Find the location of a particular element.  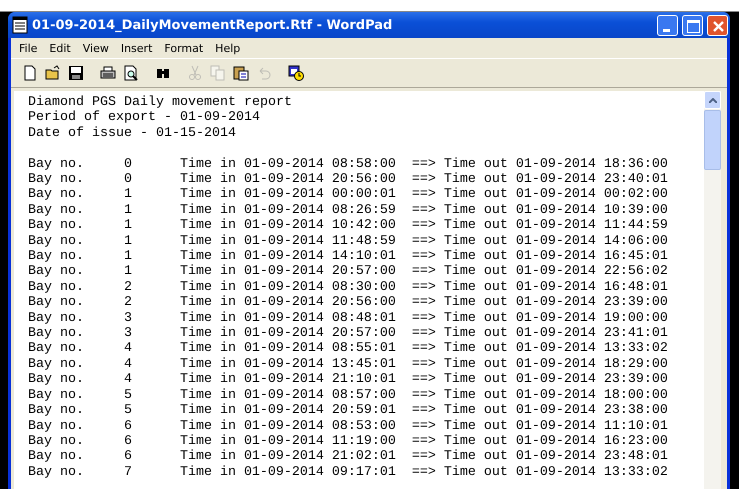

menu-item: Insert is located at coordinates (136, 48).